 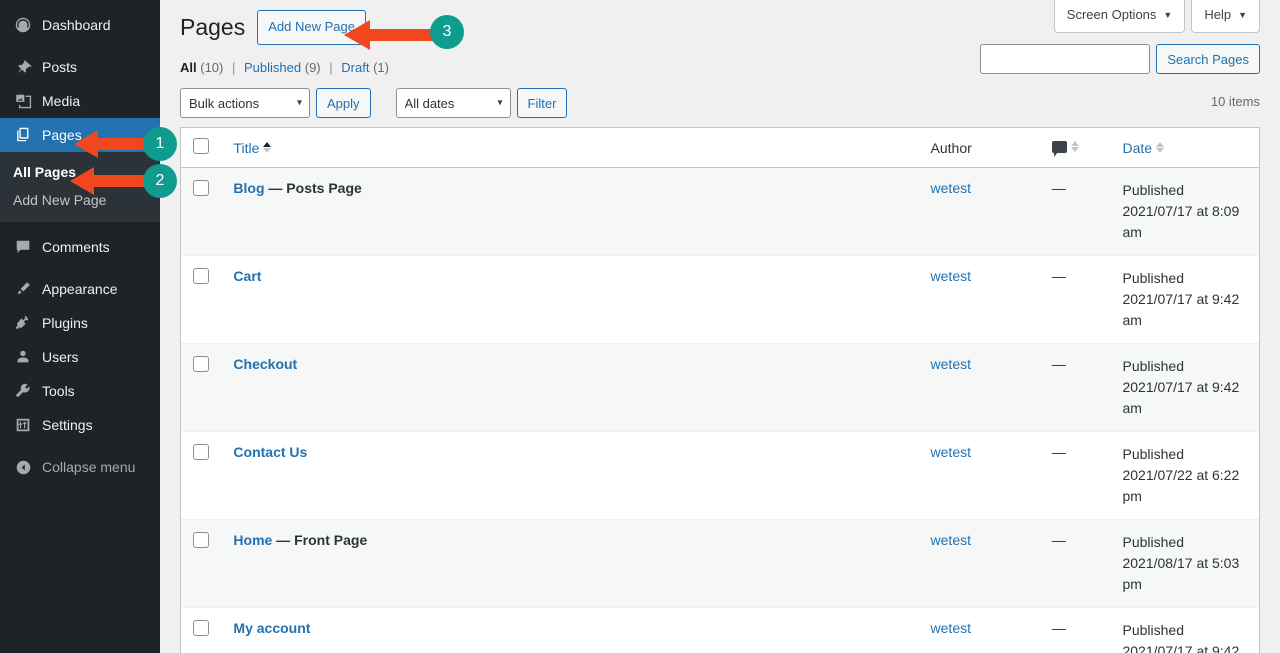 What do you see at coordinates (1185, 564) in the screenshot?
I see `row-date-cell: Published 2021/08/17 at 5:03 pm` at bounding box center [1185, 564].